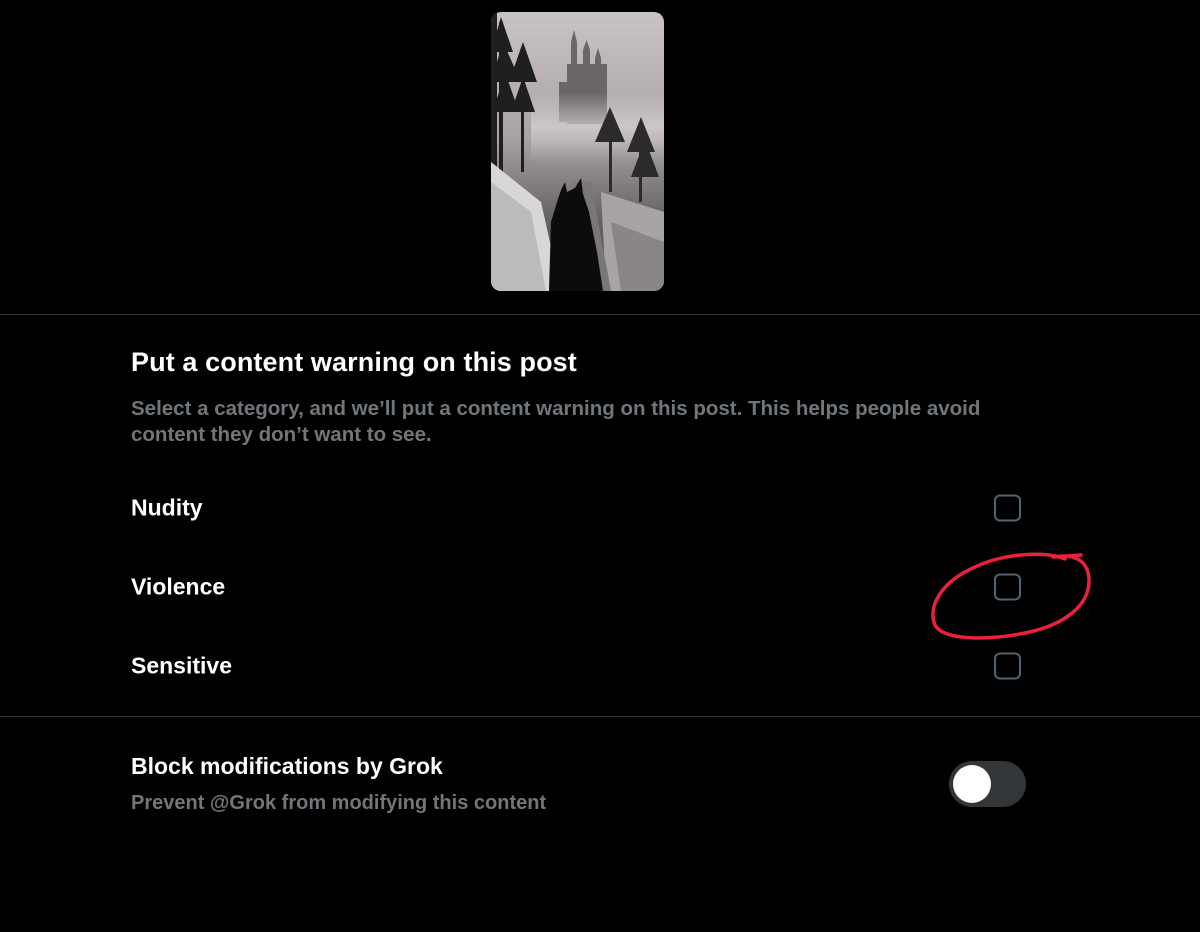 This screenshot has width=1200, height=932. I want to click on content-warning-title: Put a content warning on this post, so click(354, 362).